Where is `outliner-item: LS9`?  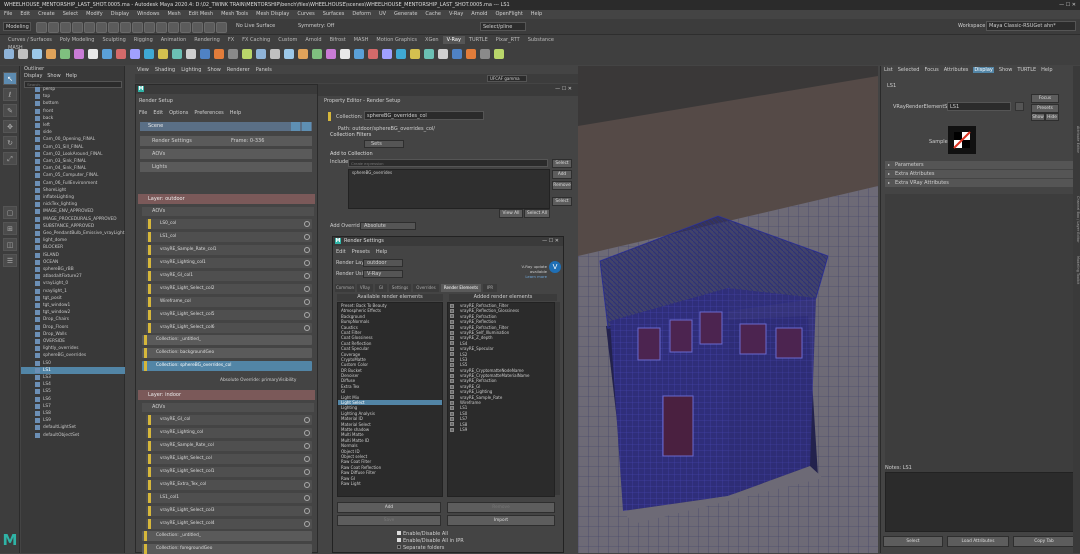 outliner-item: LS9 is located at coordinates (73, 420).